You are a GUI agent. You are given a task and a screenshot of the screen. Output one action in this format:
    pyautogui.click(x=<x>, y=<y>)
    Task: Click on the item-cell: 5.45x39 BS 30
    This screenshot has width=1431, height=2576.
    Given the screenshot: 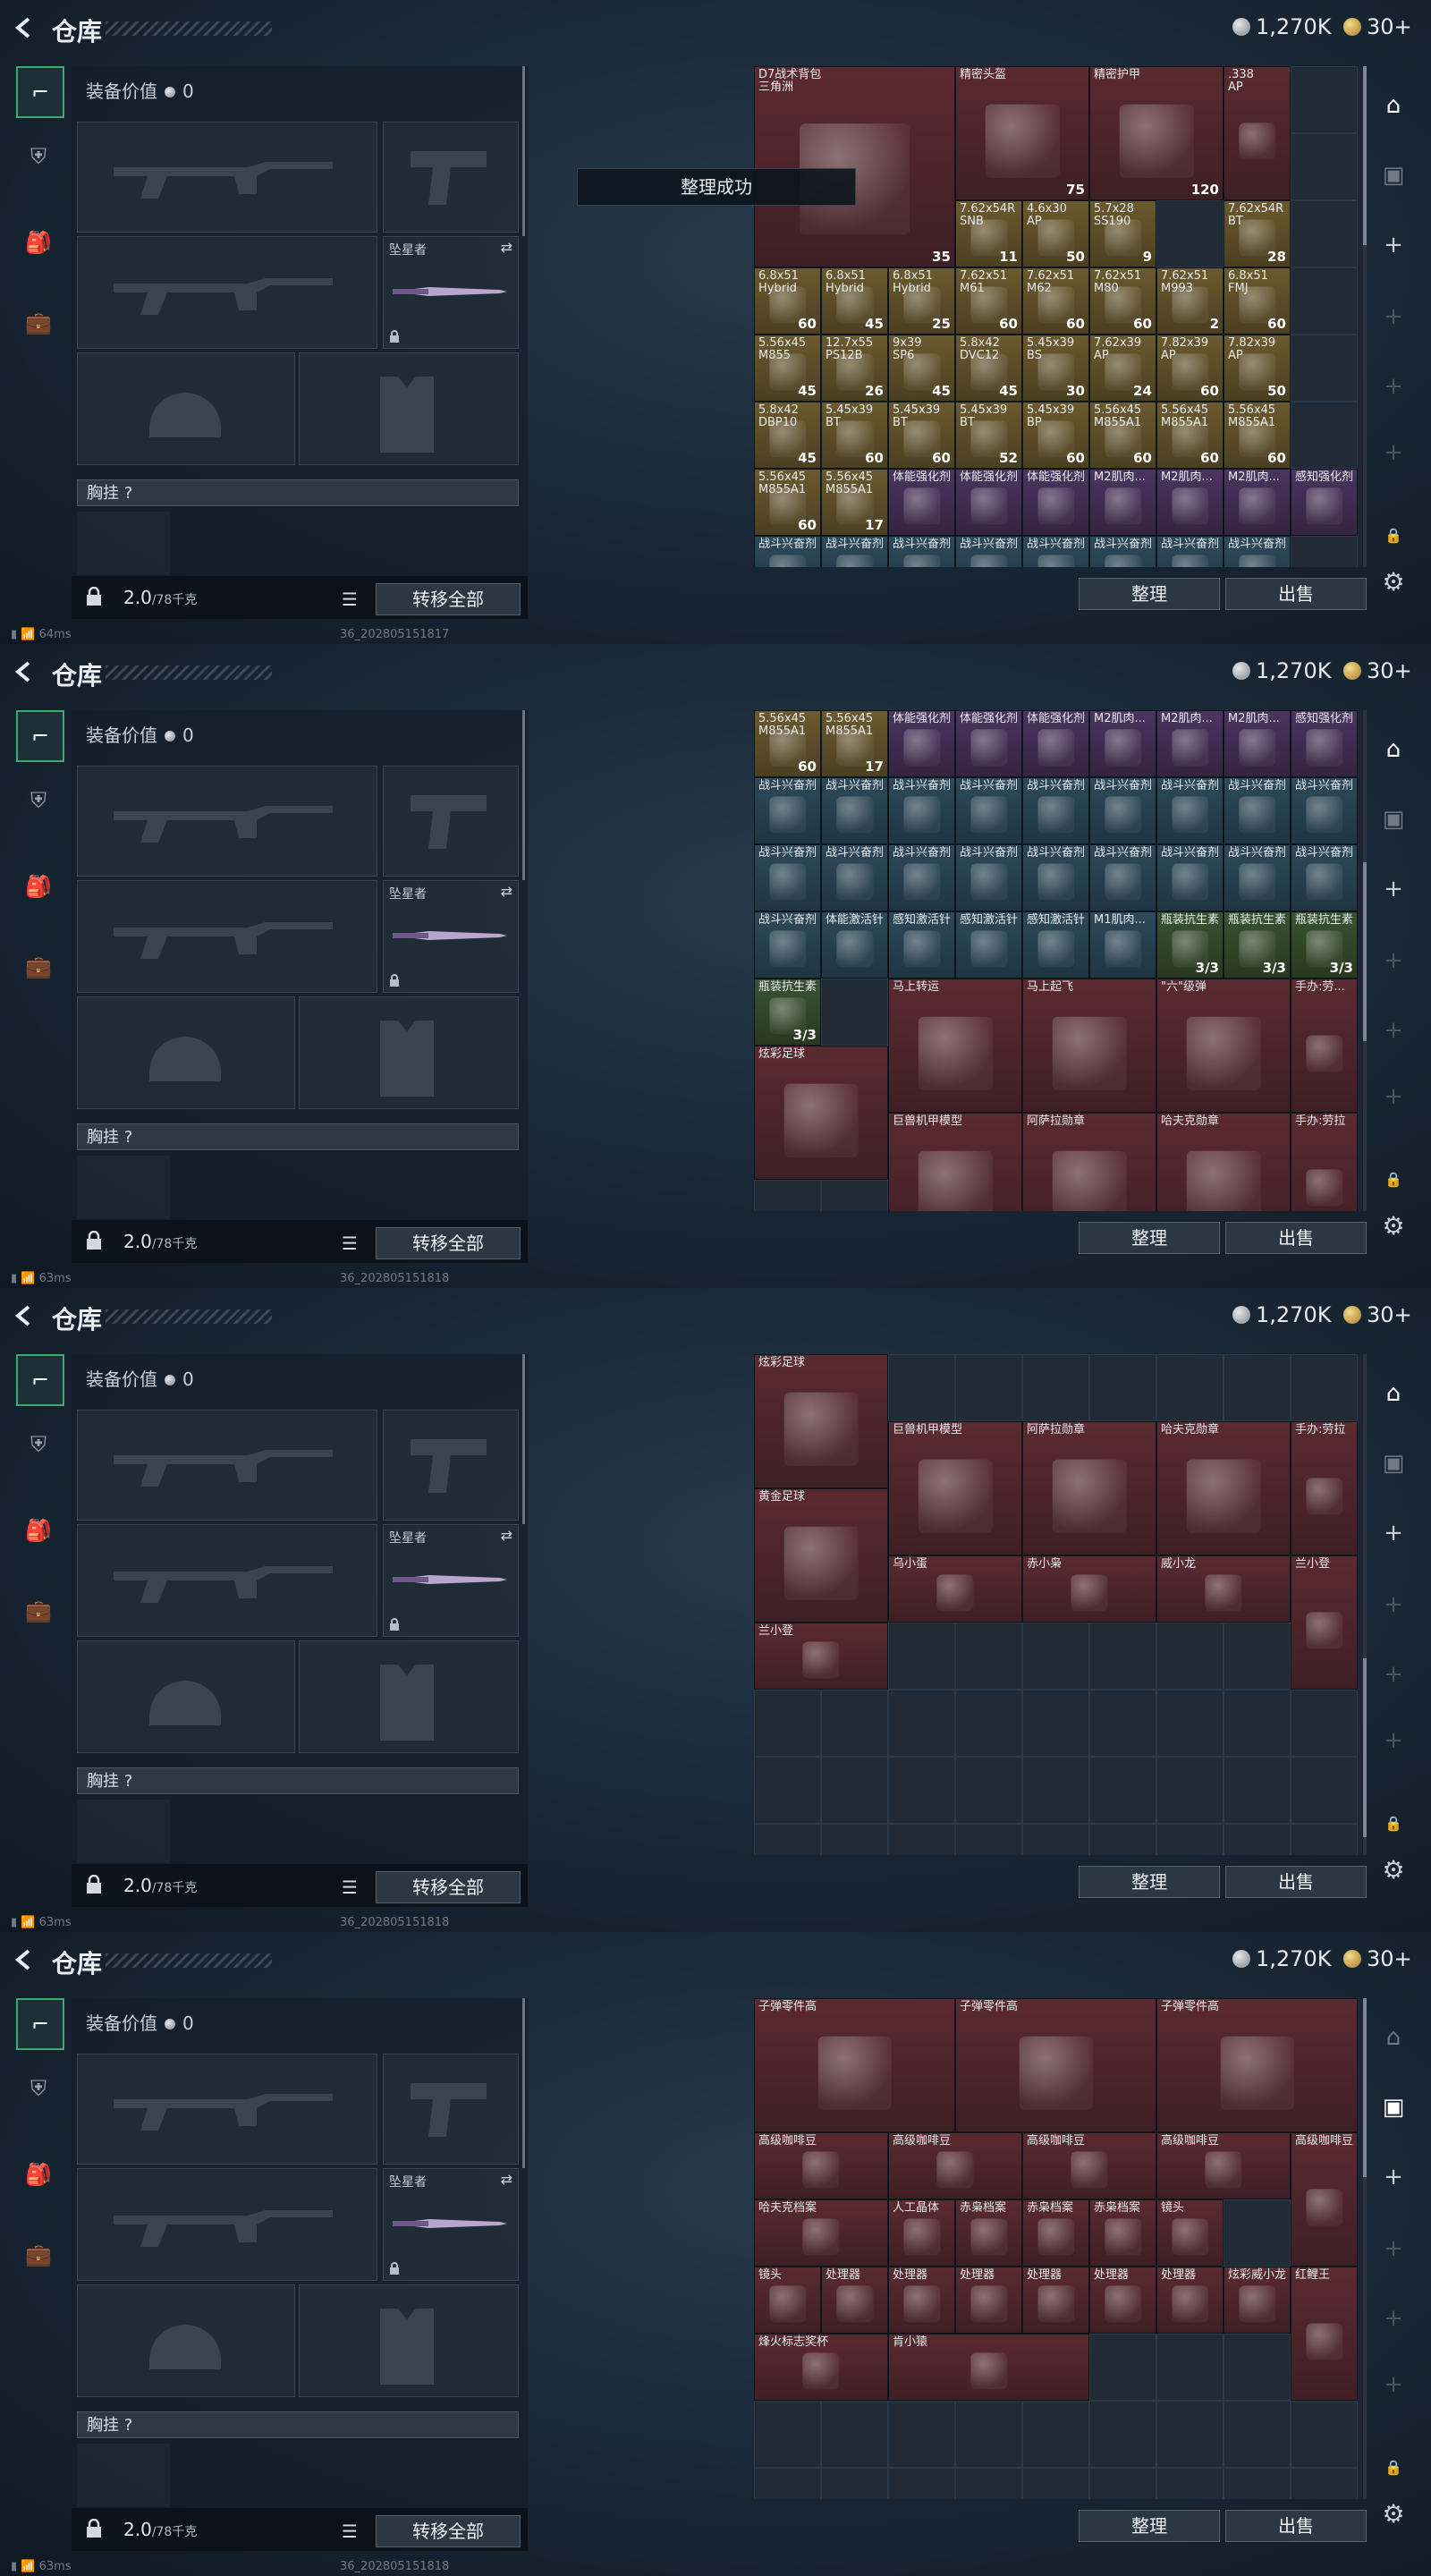 What is the action you would take?
    pyautogui.click(x=1056, y=368)
    